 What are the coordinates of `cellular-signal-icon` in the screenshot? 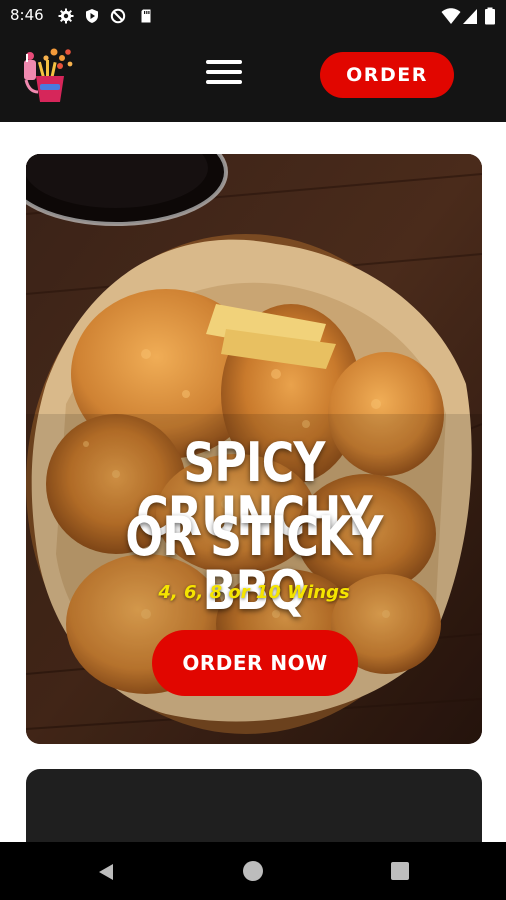 It's located at (470, 16).